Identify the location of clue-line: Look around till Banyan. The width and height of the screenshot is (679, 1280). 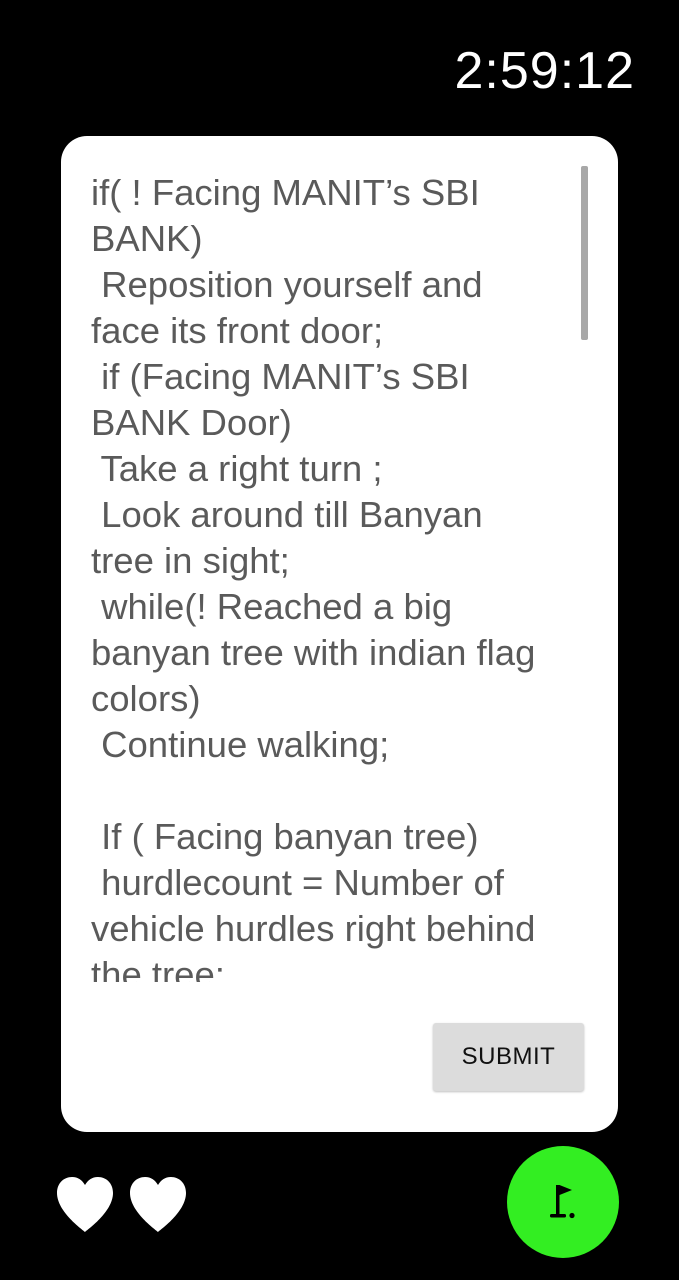
(287, 514).